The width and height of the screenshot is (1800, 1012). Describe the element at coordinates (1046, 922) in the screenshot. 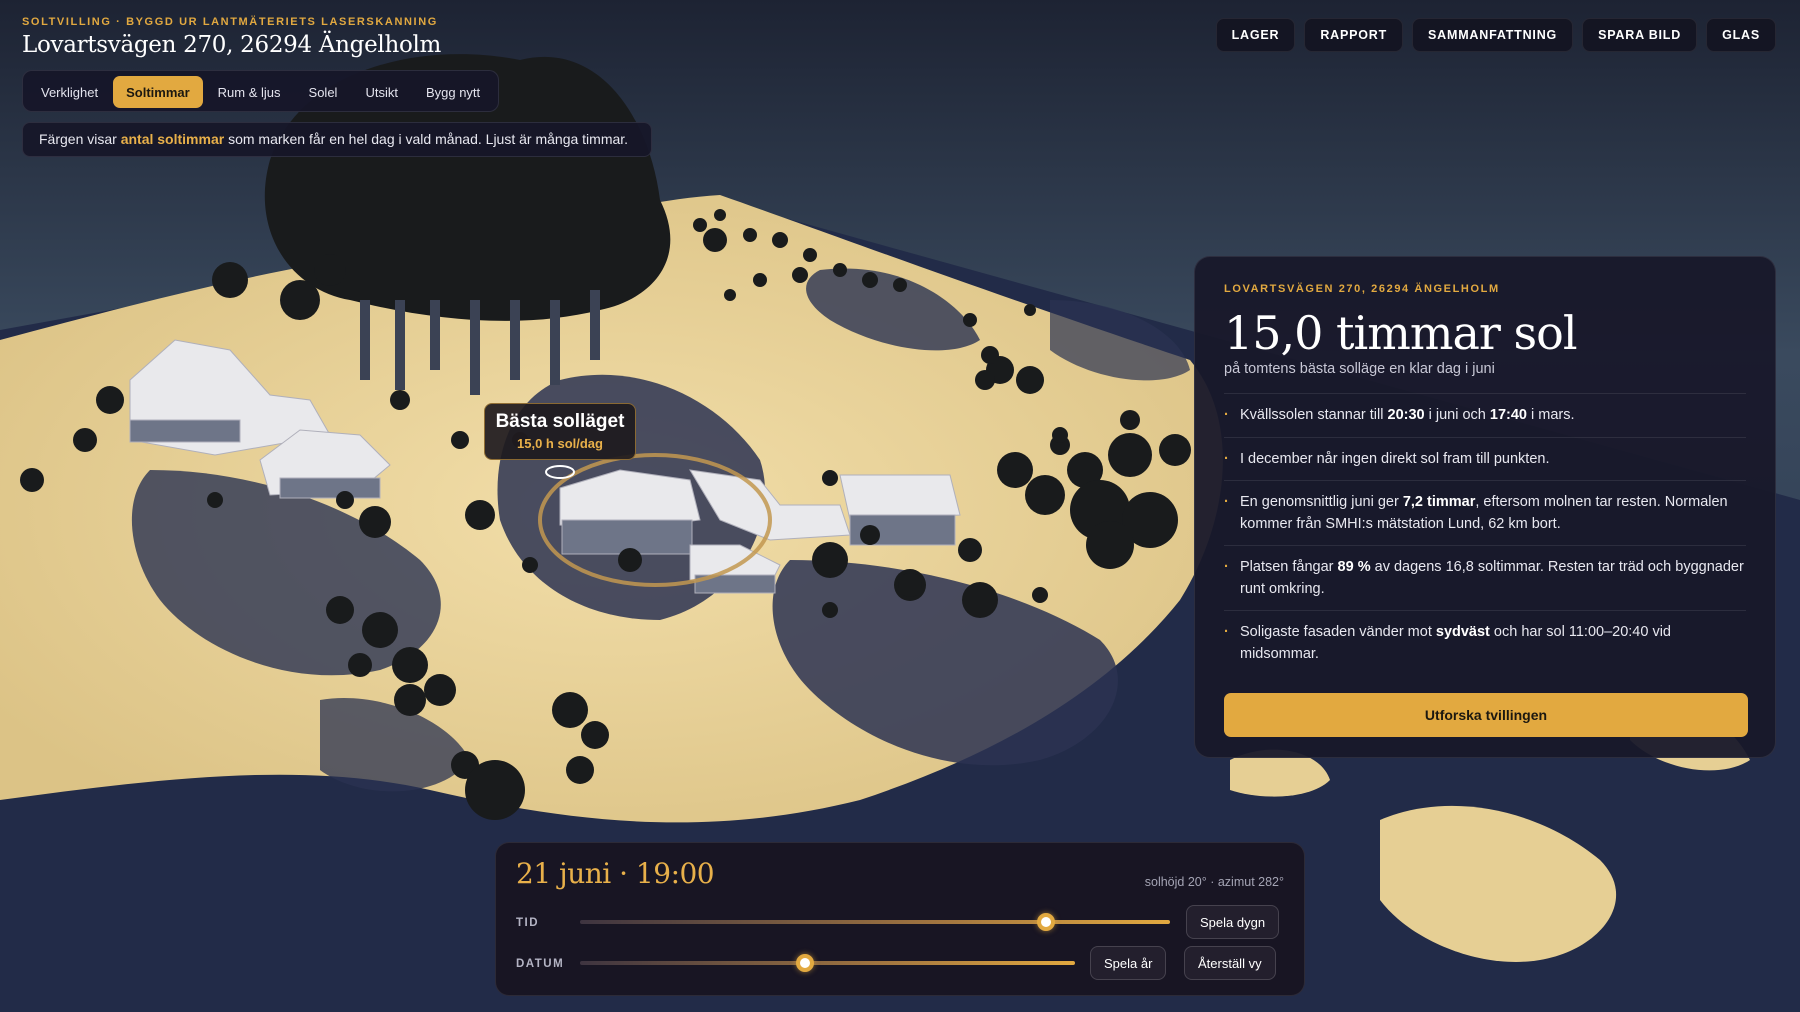

I see `time-slider-handle` at that location.